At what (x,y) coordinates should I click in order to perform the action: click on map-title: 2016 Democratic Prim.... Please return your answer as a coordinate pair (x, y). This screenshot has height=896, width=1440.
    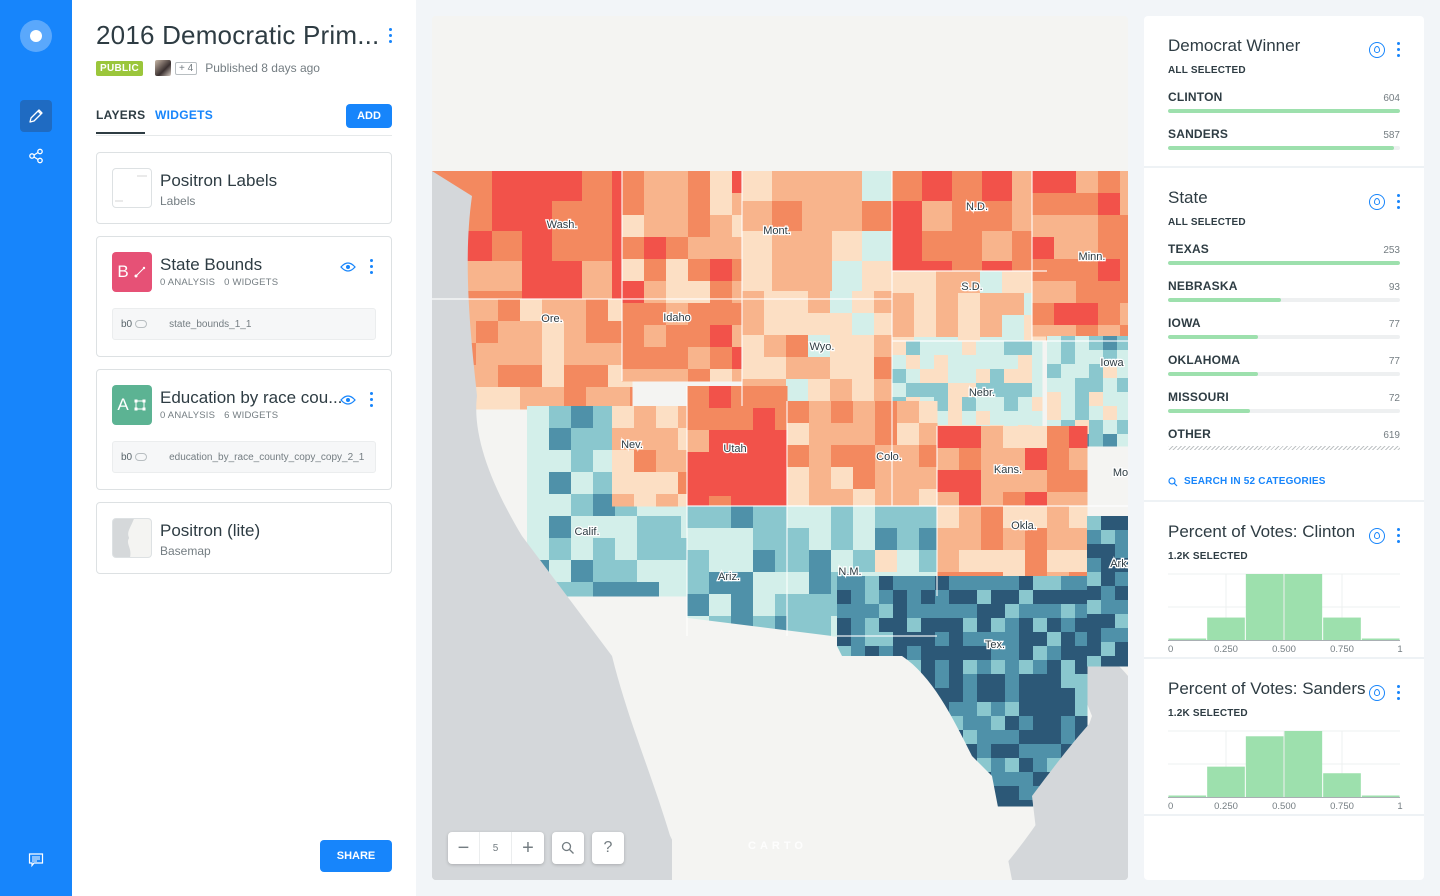
    Looking at the image, I should click on (237, 35).